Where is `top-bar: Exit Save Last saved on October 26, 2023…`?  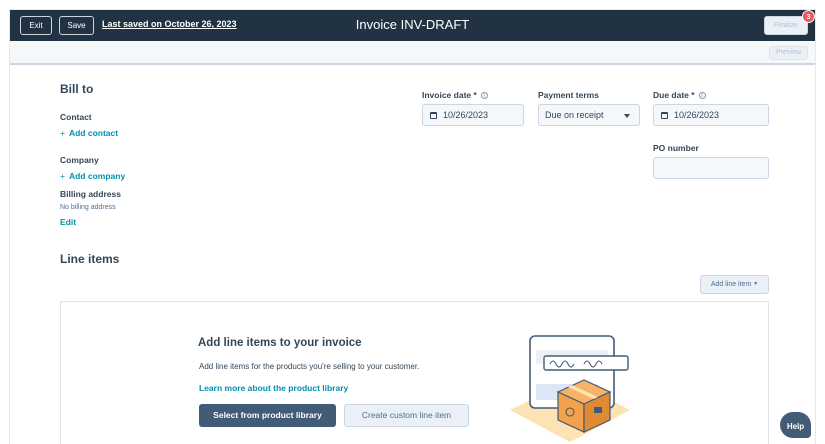 top-bar: Exit Save Last saved on October 26, 2023… is located at coordinates (412, 25).